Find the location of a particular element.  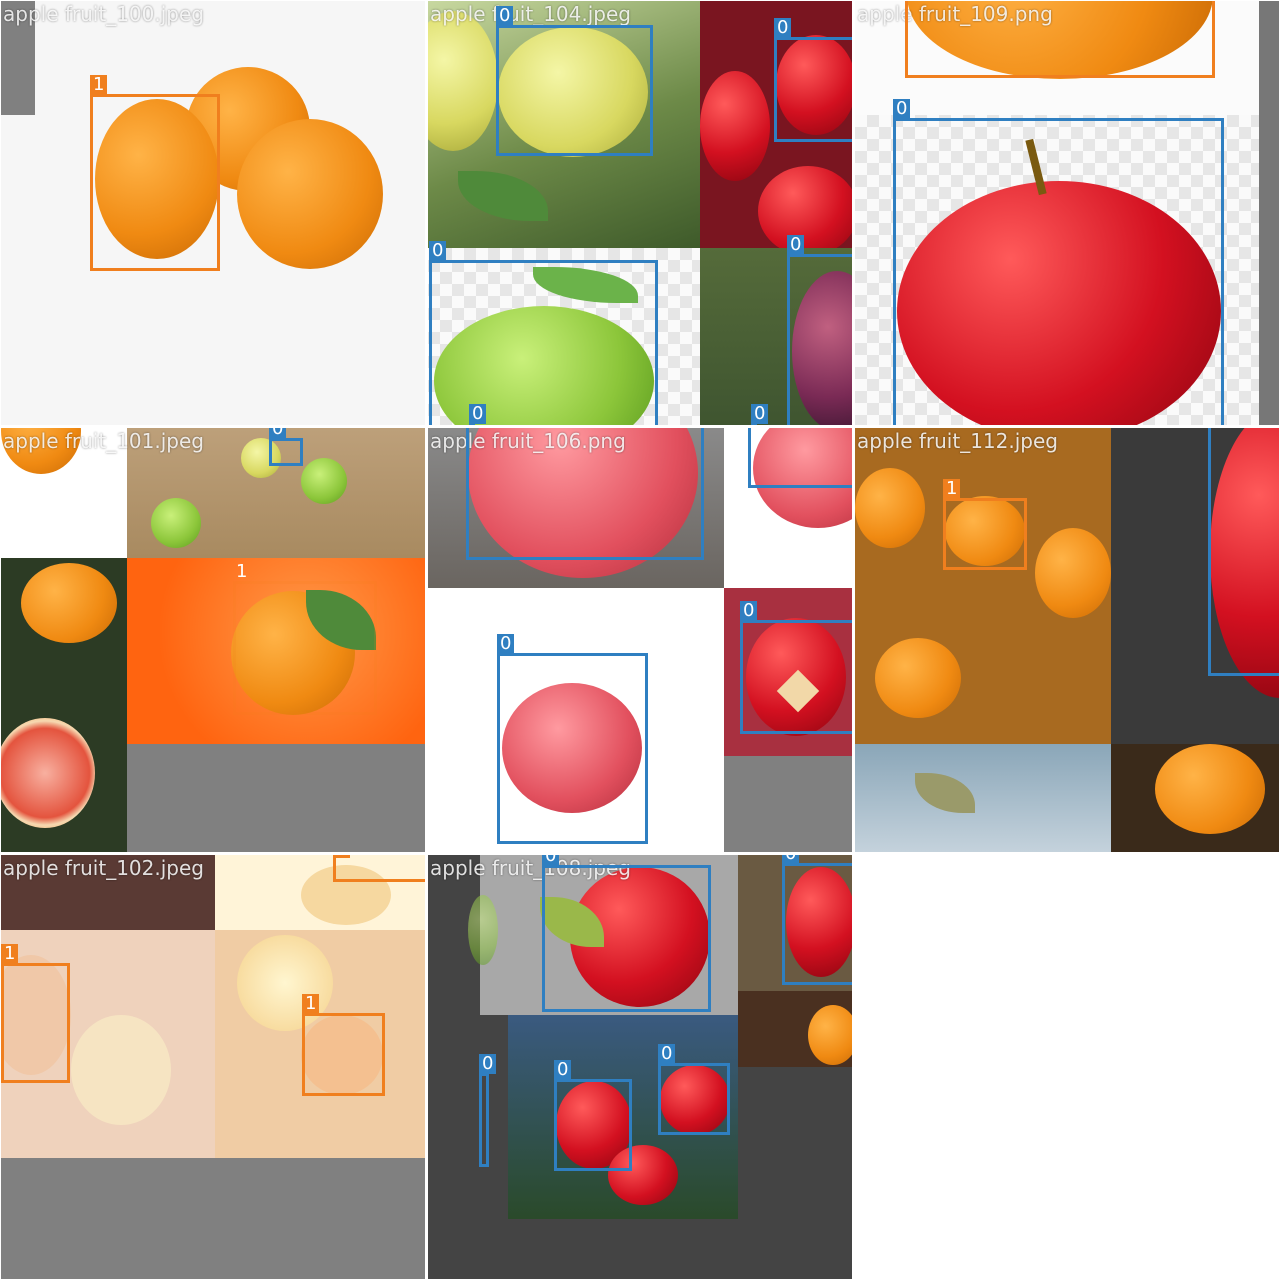

mosaic-cell-7: apple fruit_102.jpeg 1 1 1 is located at coordinates (213, 1067).